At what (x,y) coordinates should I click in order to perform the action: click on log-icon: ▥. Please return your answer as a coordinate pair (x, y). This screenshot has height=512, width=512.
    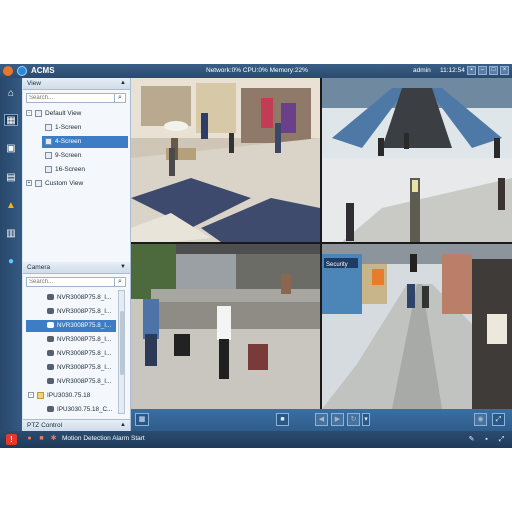
    Looking at the image, I should click on (11, 234).